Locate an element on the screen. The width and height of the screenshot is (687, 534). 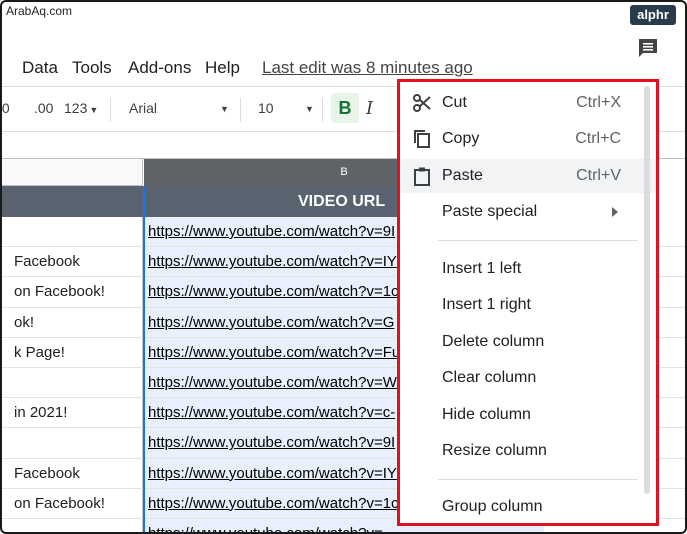
font-size-value: 10 is located at coordinates (266, 108).